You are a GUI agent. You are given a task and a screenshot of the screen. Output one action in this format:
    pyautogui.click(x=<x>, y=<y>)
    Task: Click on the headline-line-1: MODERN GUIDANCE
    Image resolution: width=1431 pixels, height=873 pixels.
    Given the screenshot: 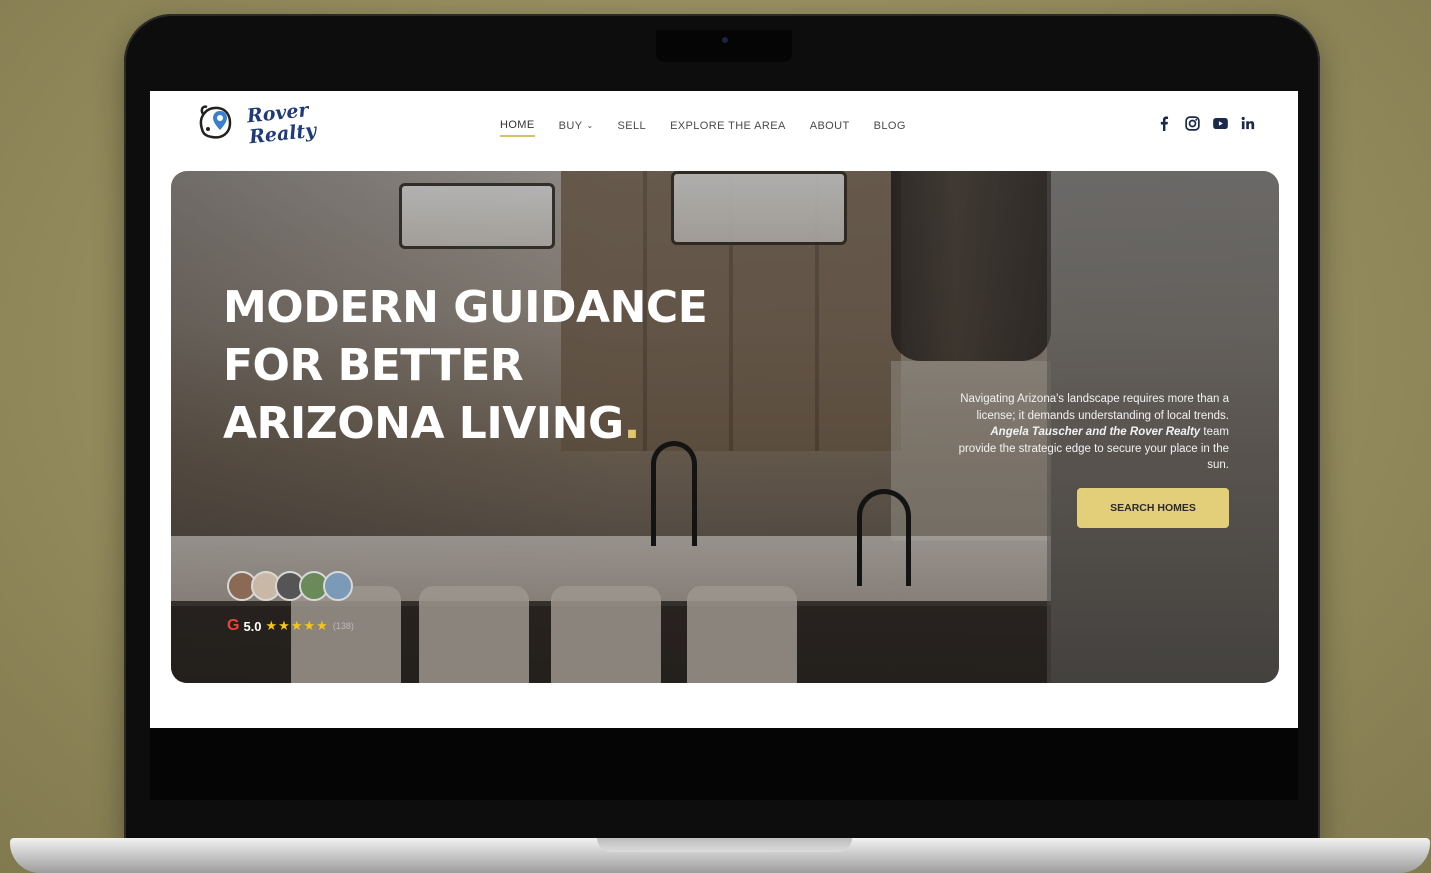 What is the action you would take?
    pyautogui.click(x=465, y=307)
    